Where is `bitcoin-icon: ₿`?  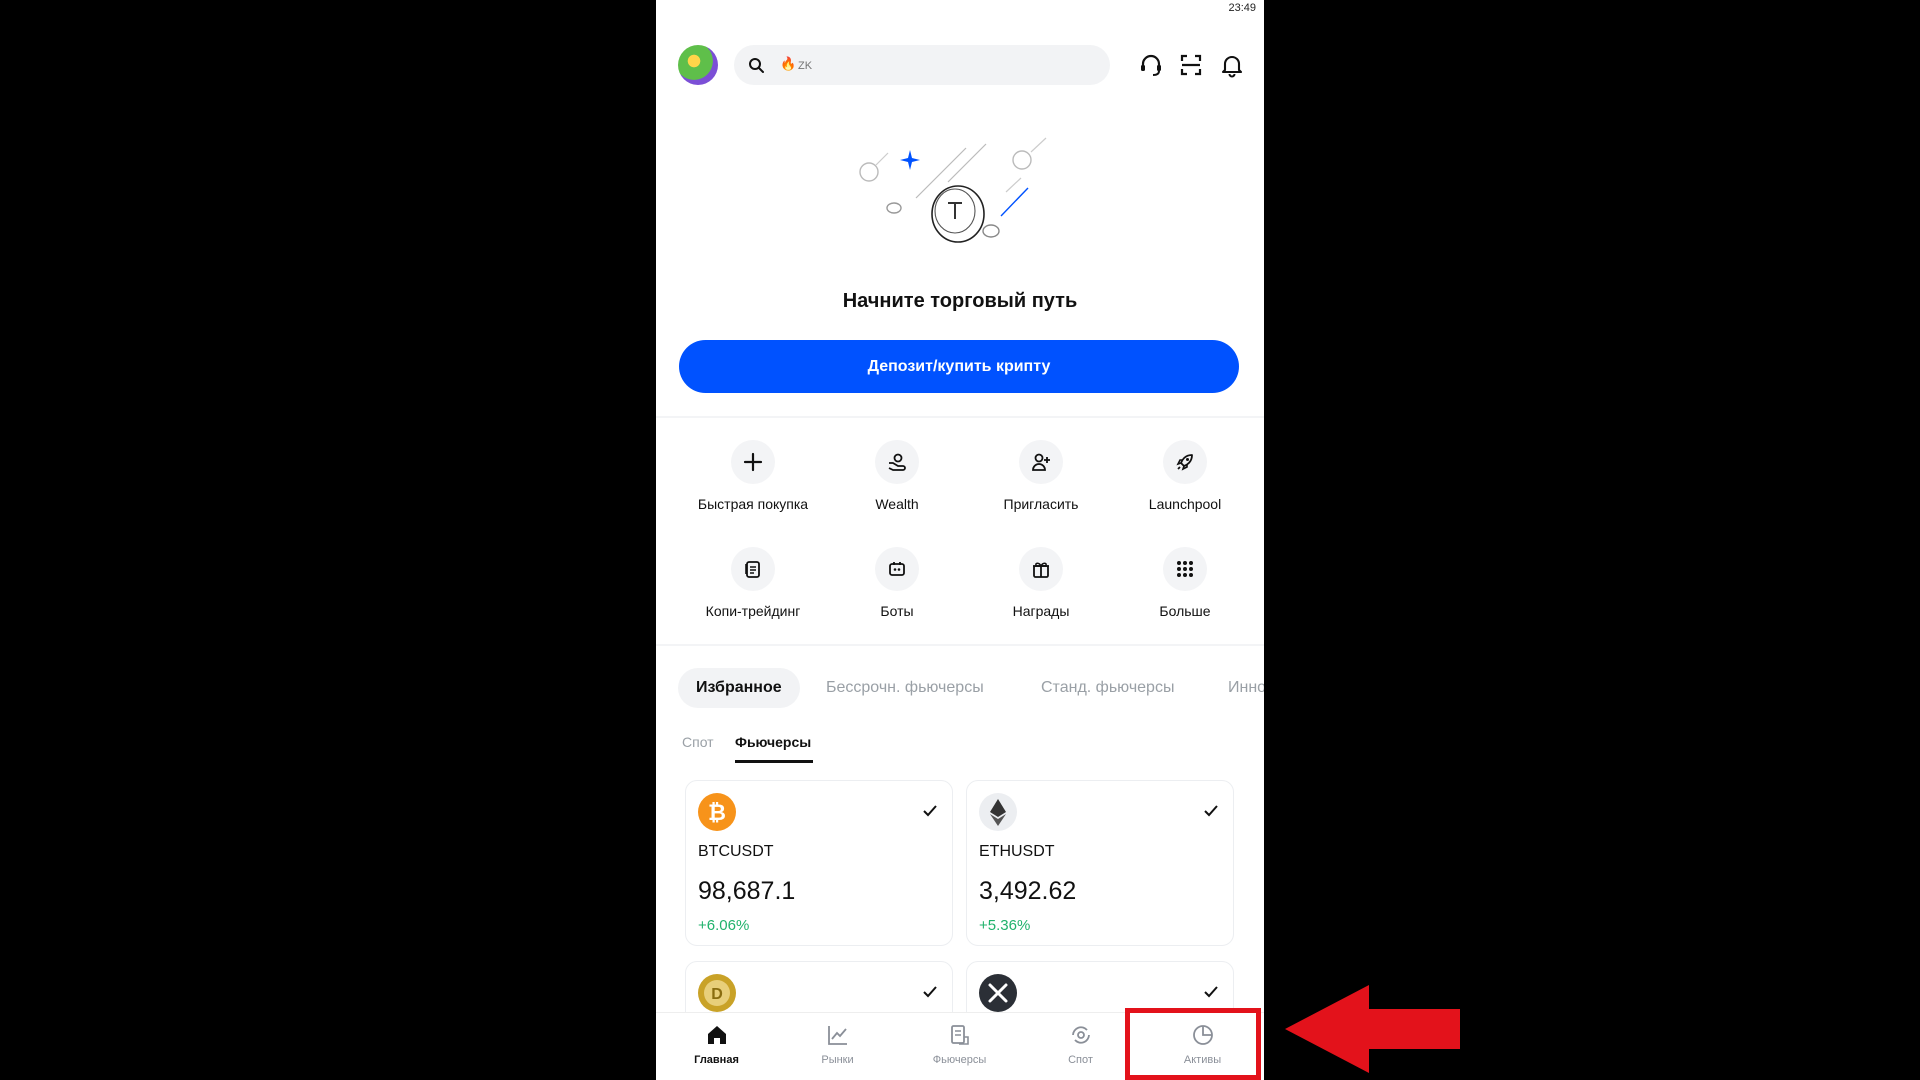 bitcoin-icon: ₿ is located at coordinates (717, 812).